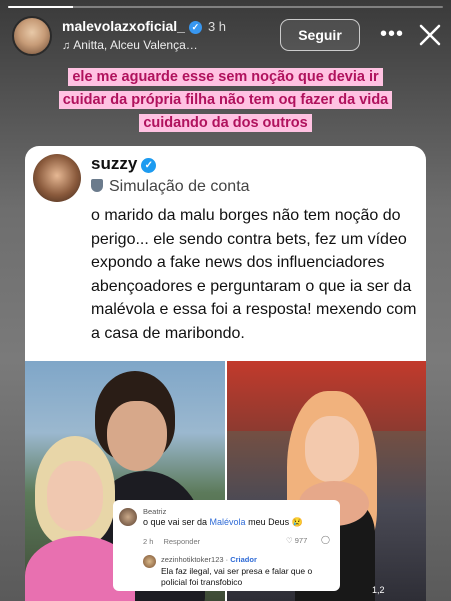 This screenshot has height=601, width=451. What do you see at coordinates (225, 123) in the screenshot?
I see `caption-line-3: cuidando da dos outros` at bounding box center [225, 123].